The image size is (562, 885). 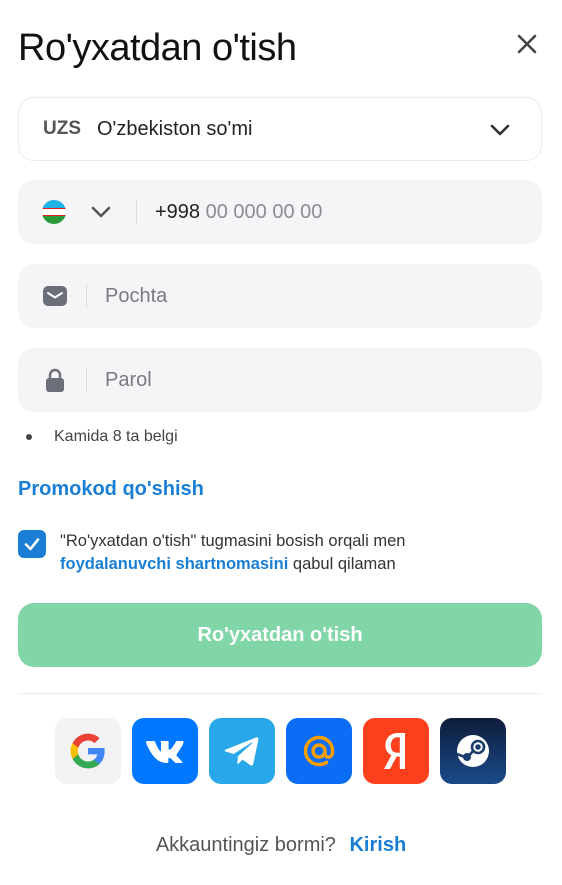 I want to click on country-chevron-down-icon, so click(x=101, y=212).